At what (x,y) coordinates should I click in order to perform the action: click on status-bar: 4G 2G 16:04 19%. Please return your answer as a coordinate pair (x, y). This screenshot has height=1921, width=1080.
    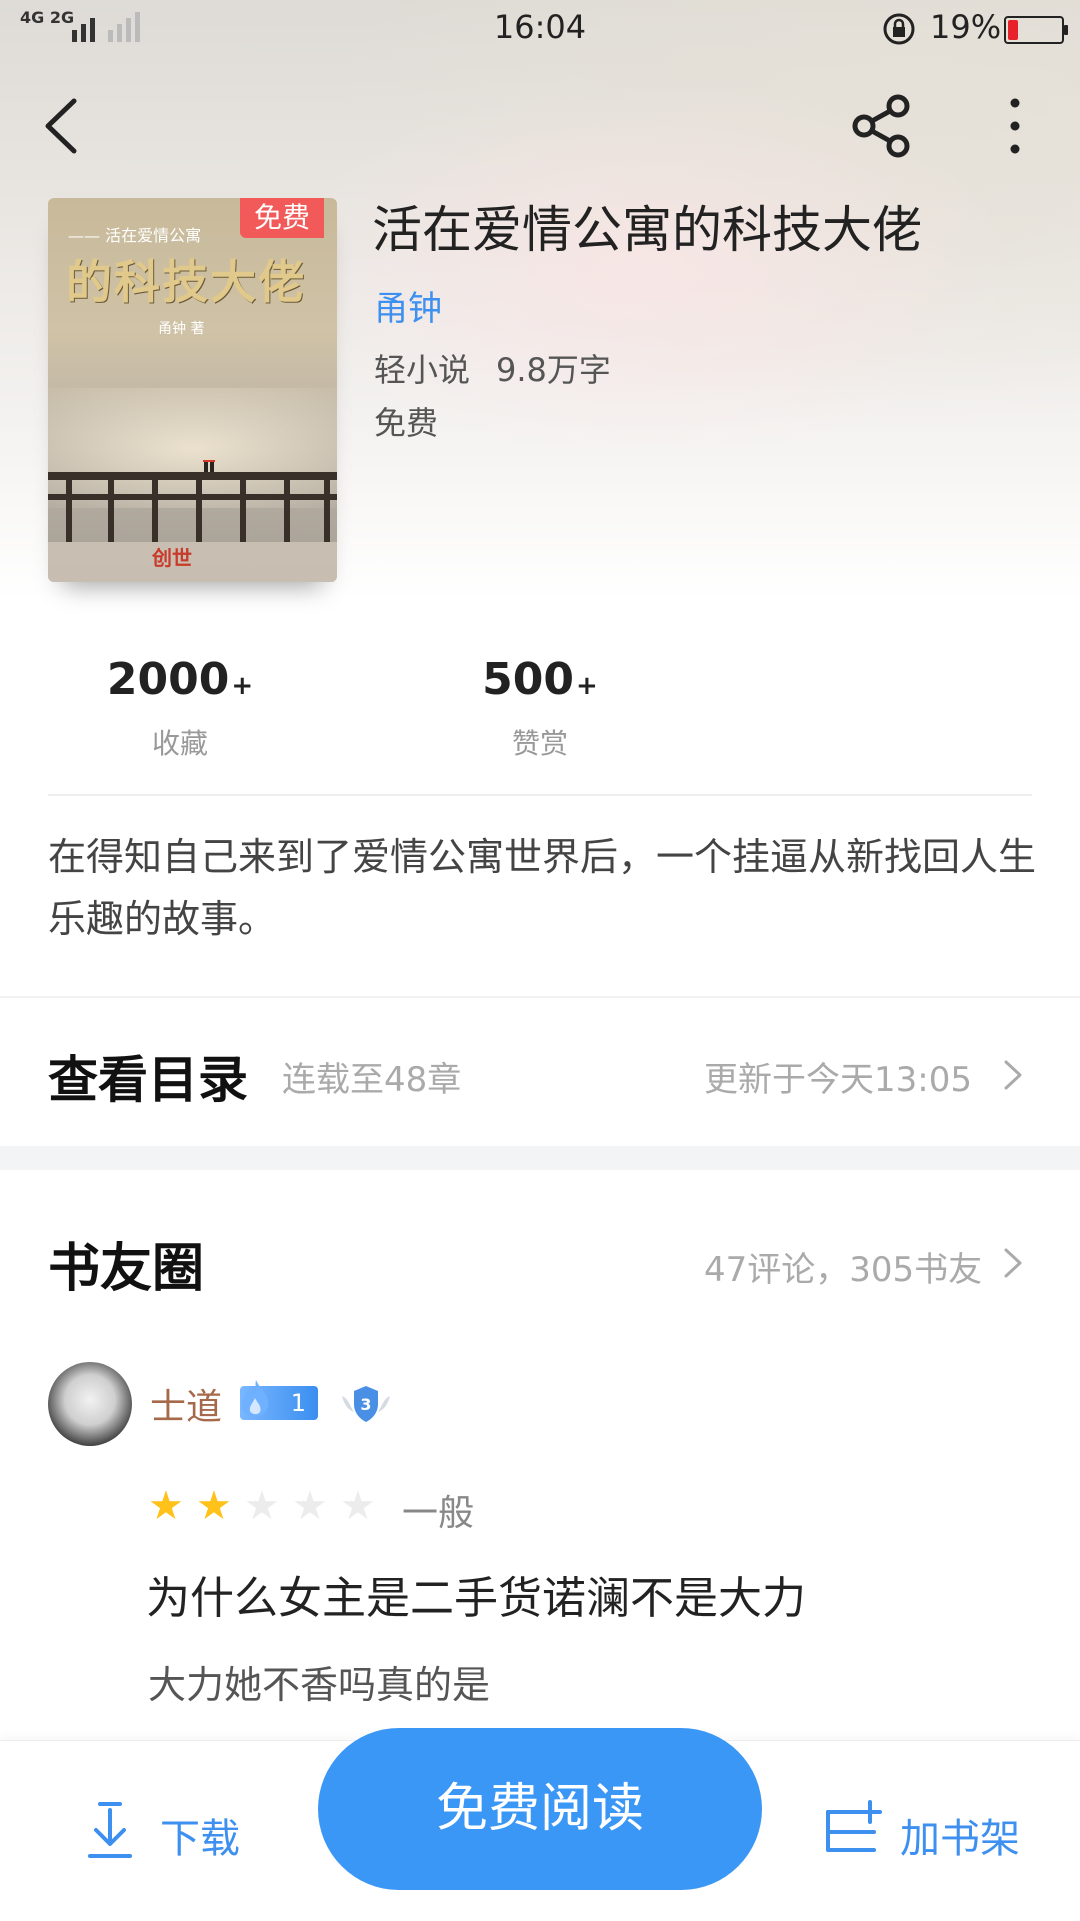
    Looking at the image, I should click on (540, 27).